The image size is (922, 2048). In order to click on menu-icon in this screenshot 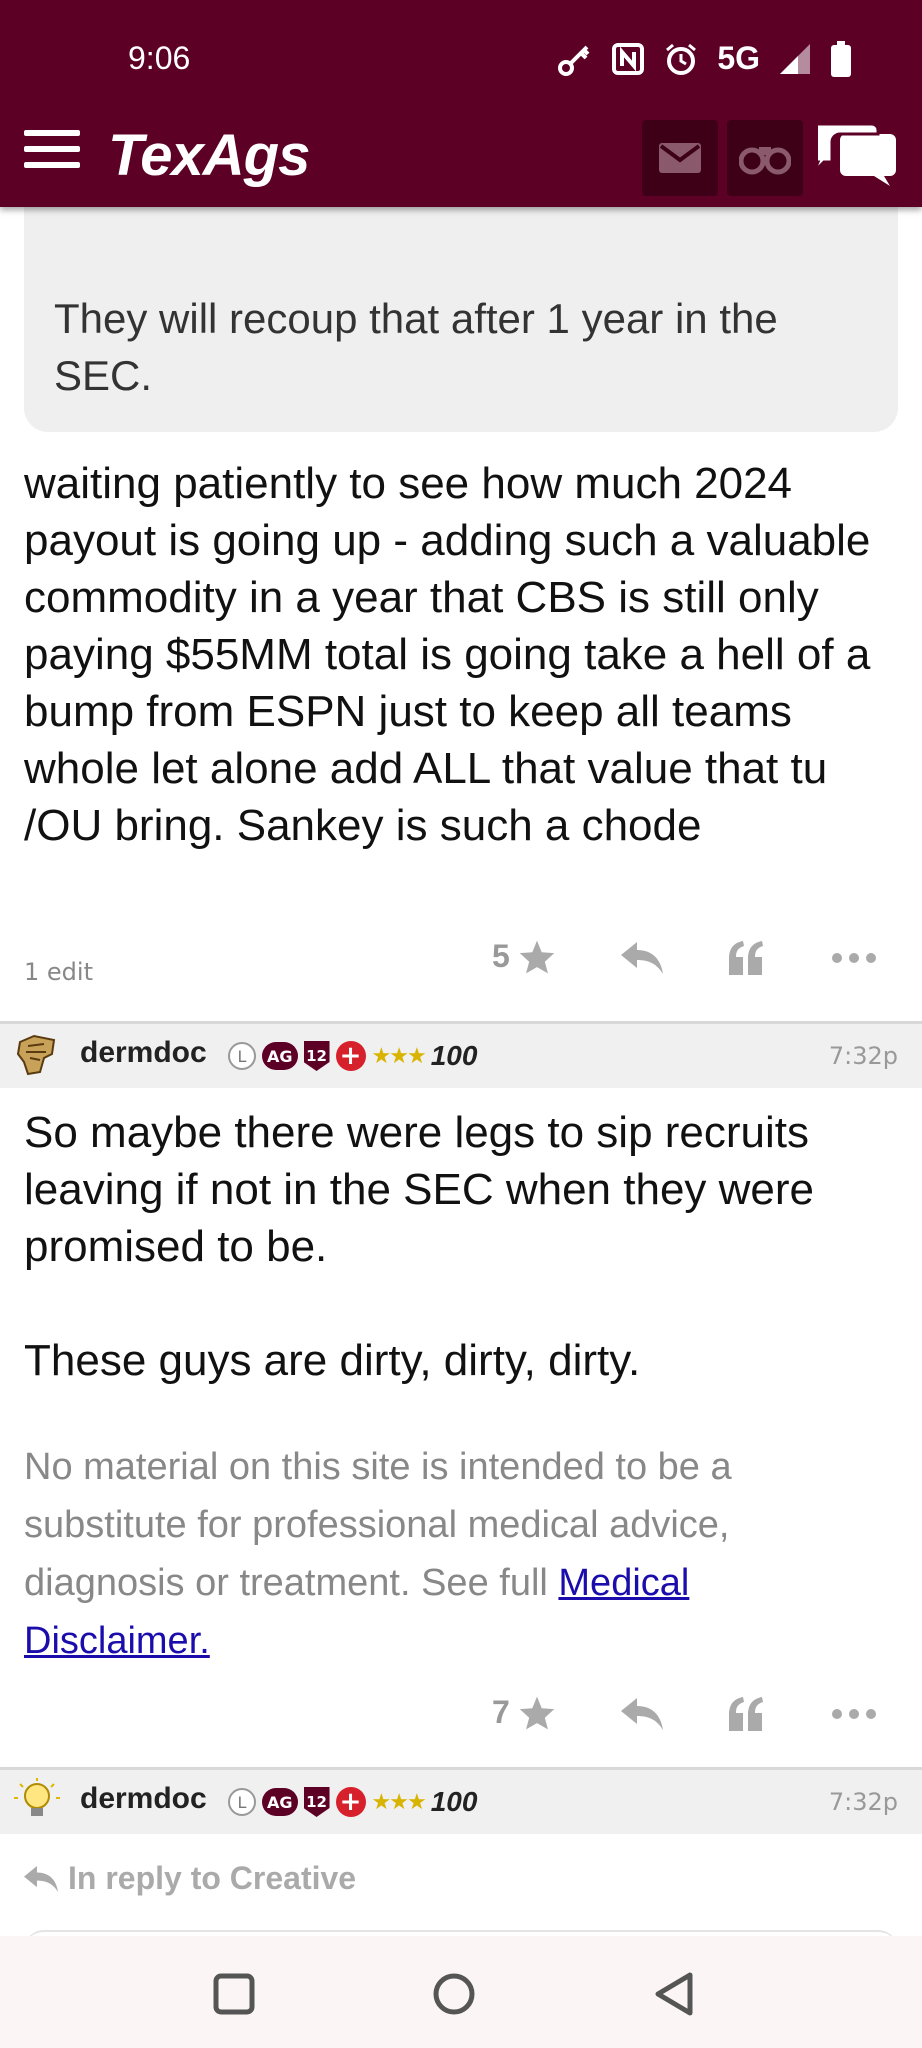, I will do `click(52, 152)`.